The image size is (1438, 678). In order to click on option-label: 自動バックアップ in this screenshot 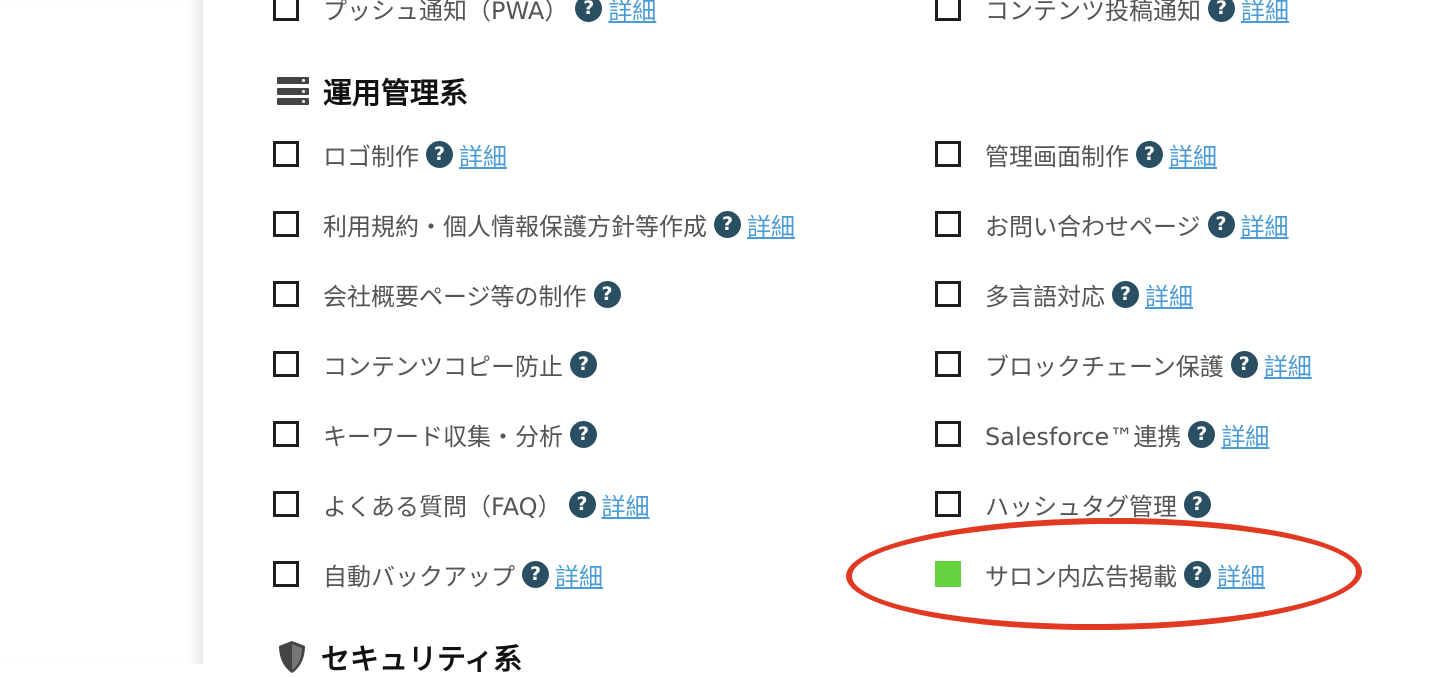, I will do `click(419, 576)`.